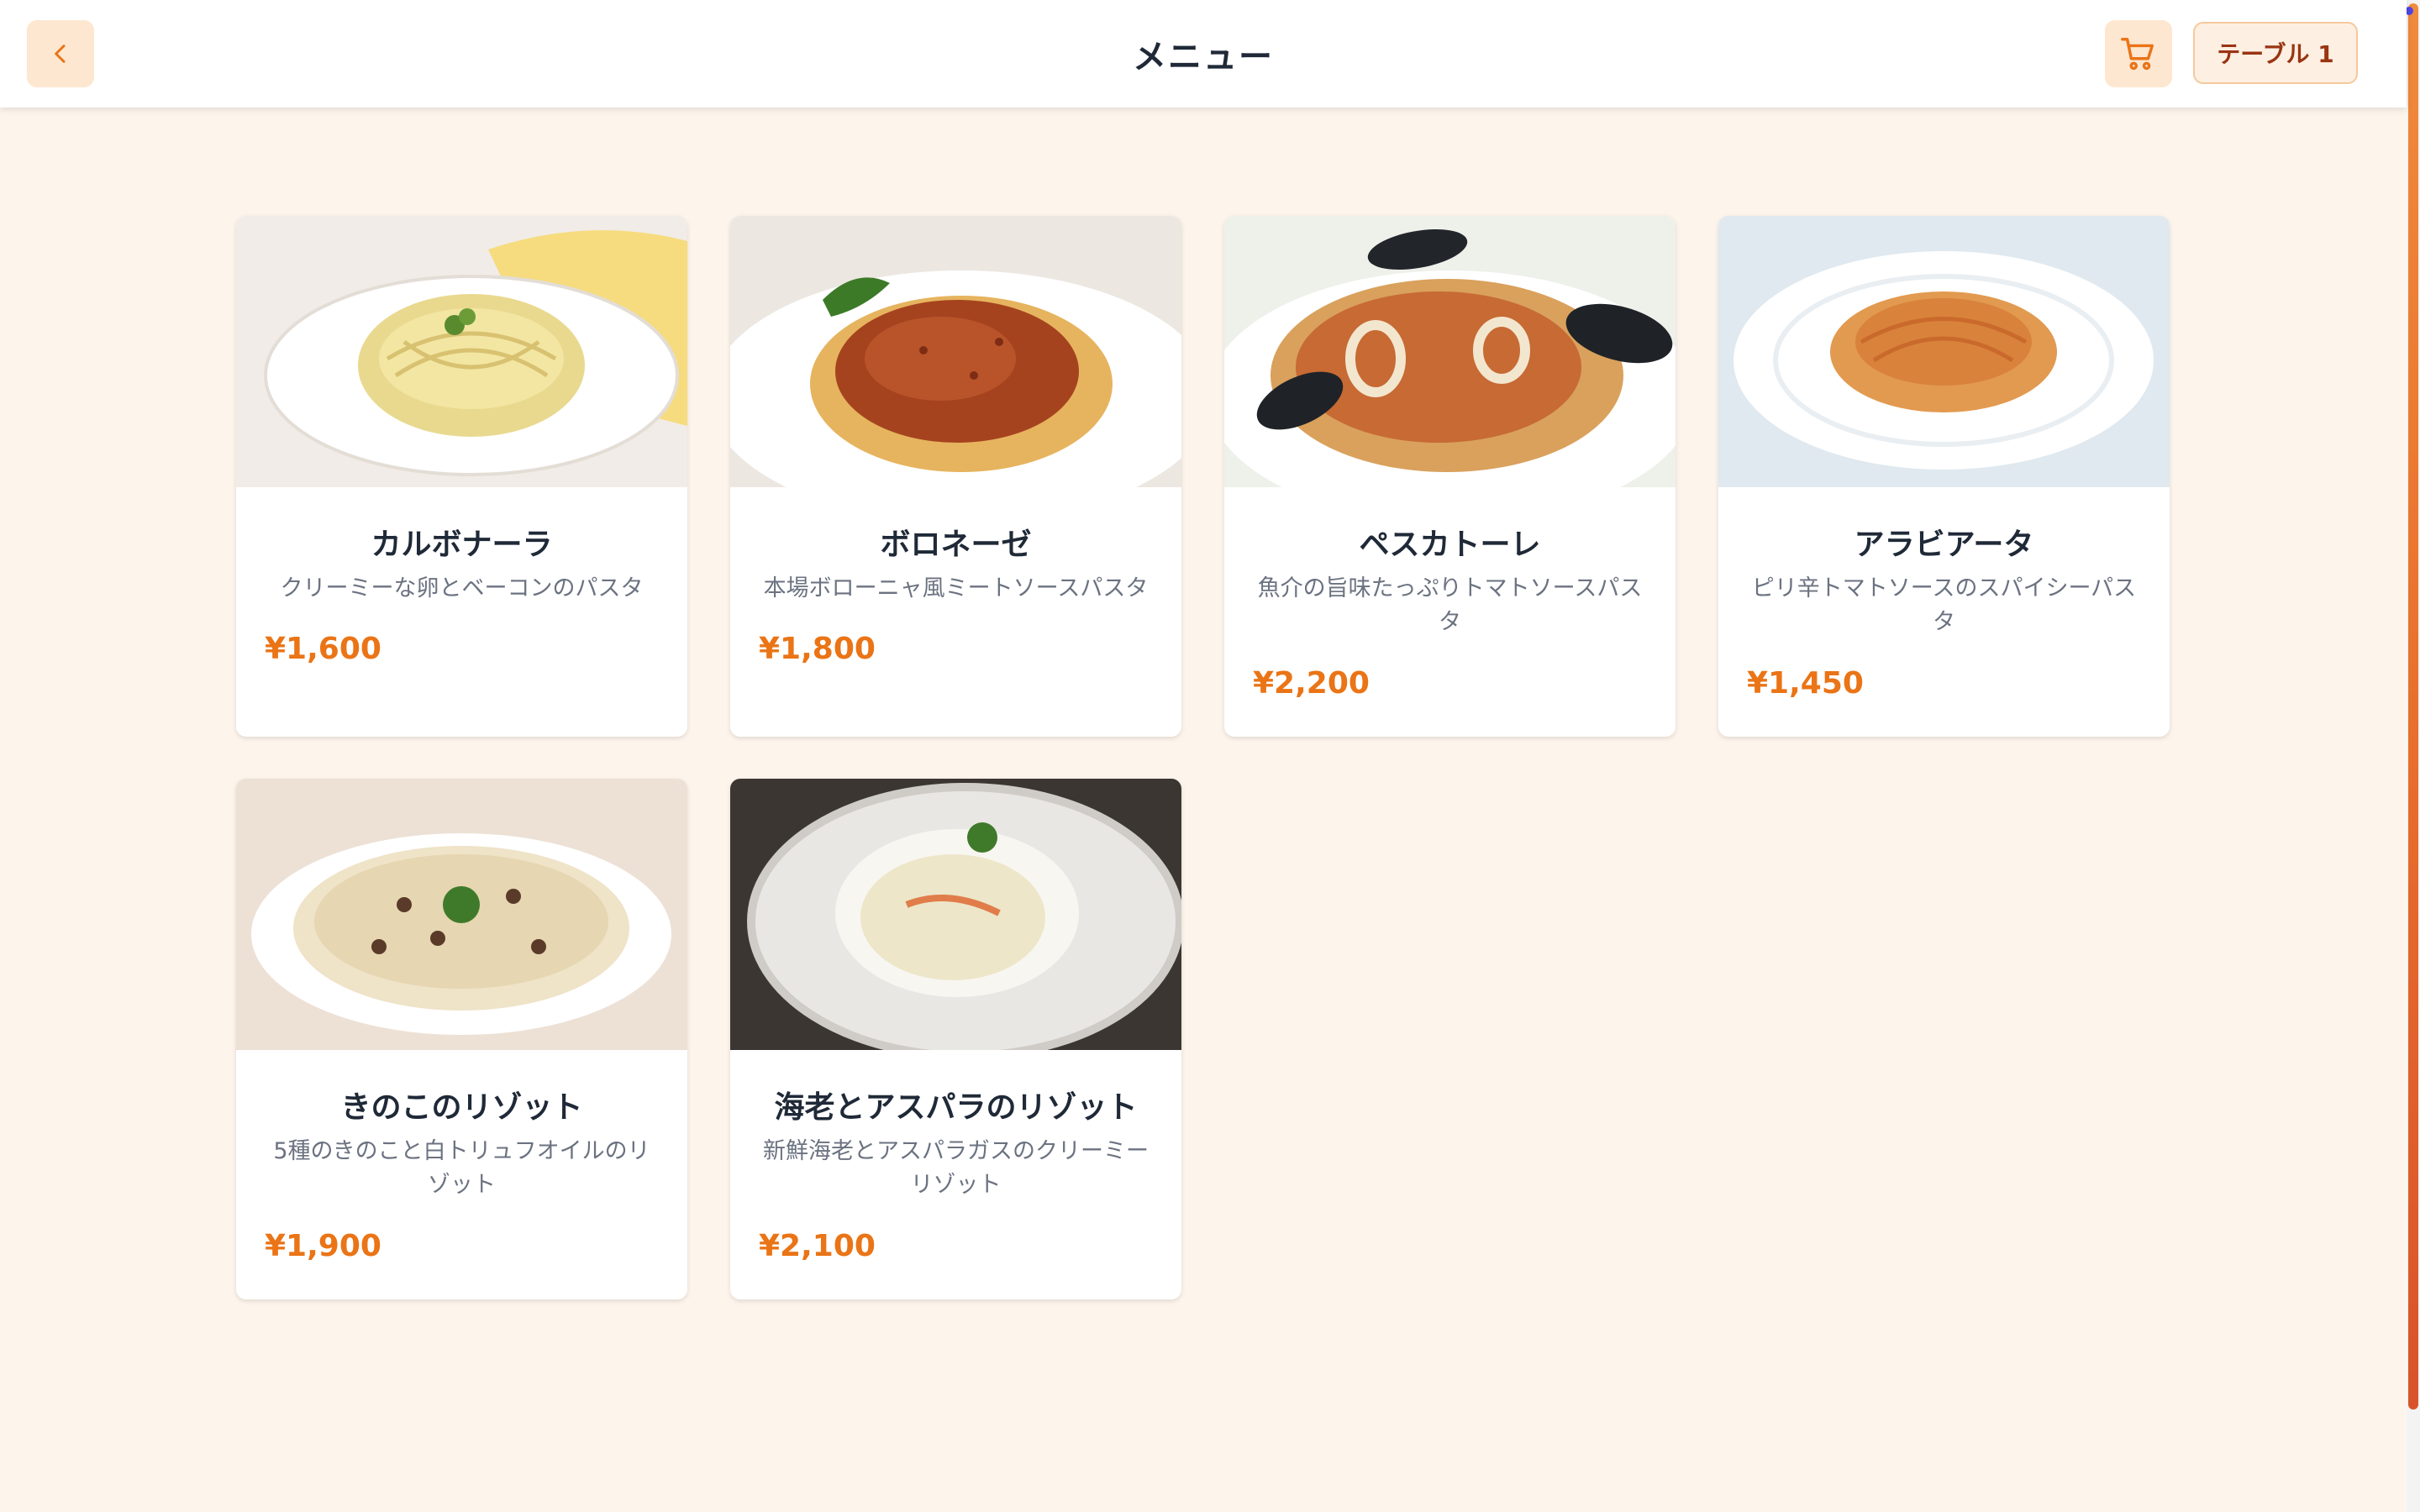 The height and width of the screenshot is (1512, 2420). I want to click on dish-name: ボロネーゼ, so click(956, 545).